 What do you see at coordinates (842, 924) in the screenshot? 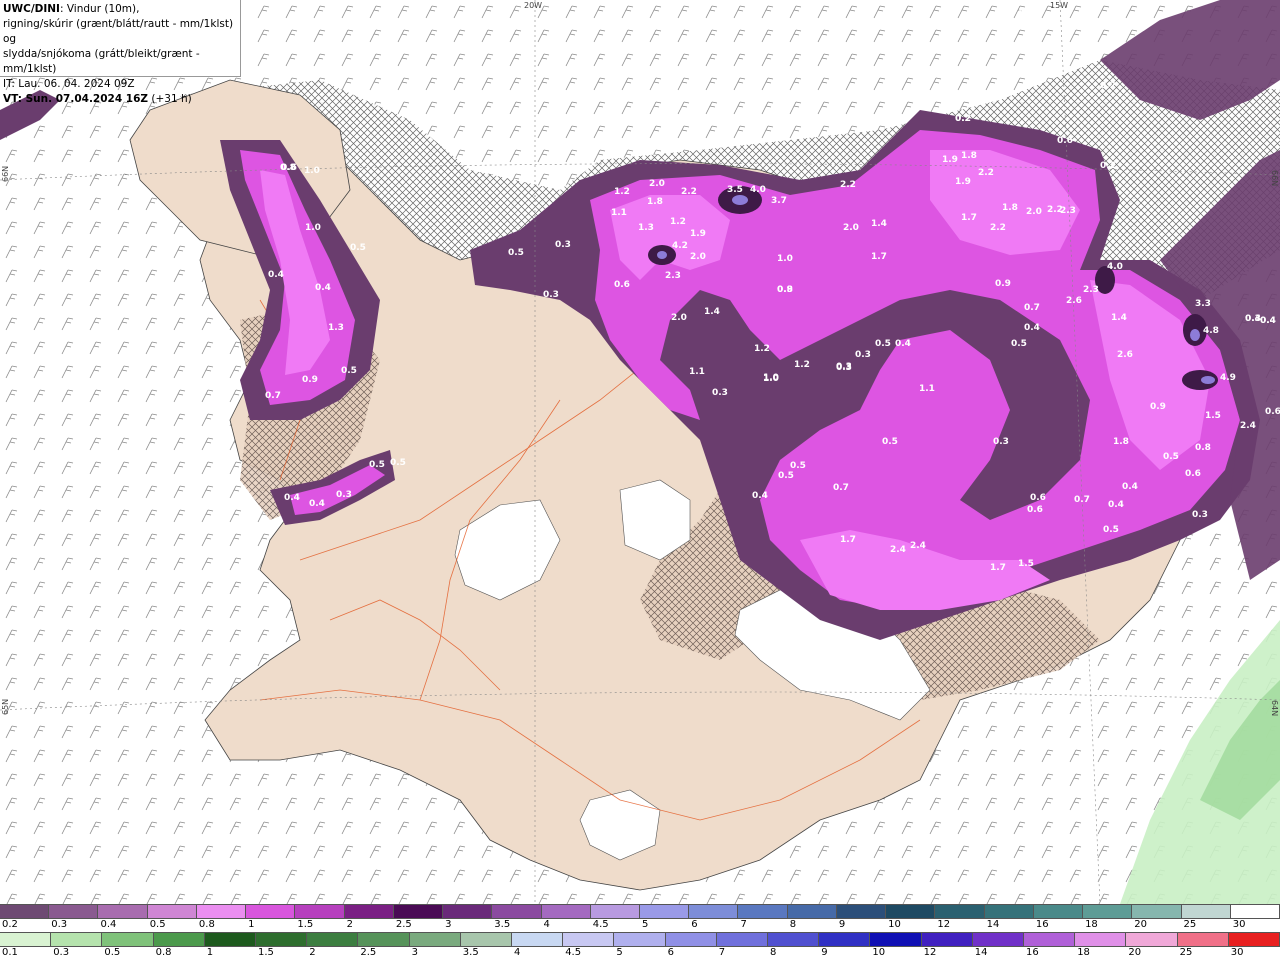
I see `legend-label: 9` at bounding box center [842, 924].